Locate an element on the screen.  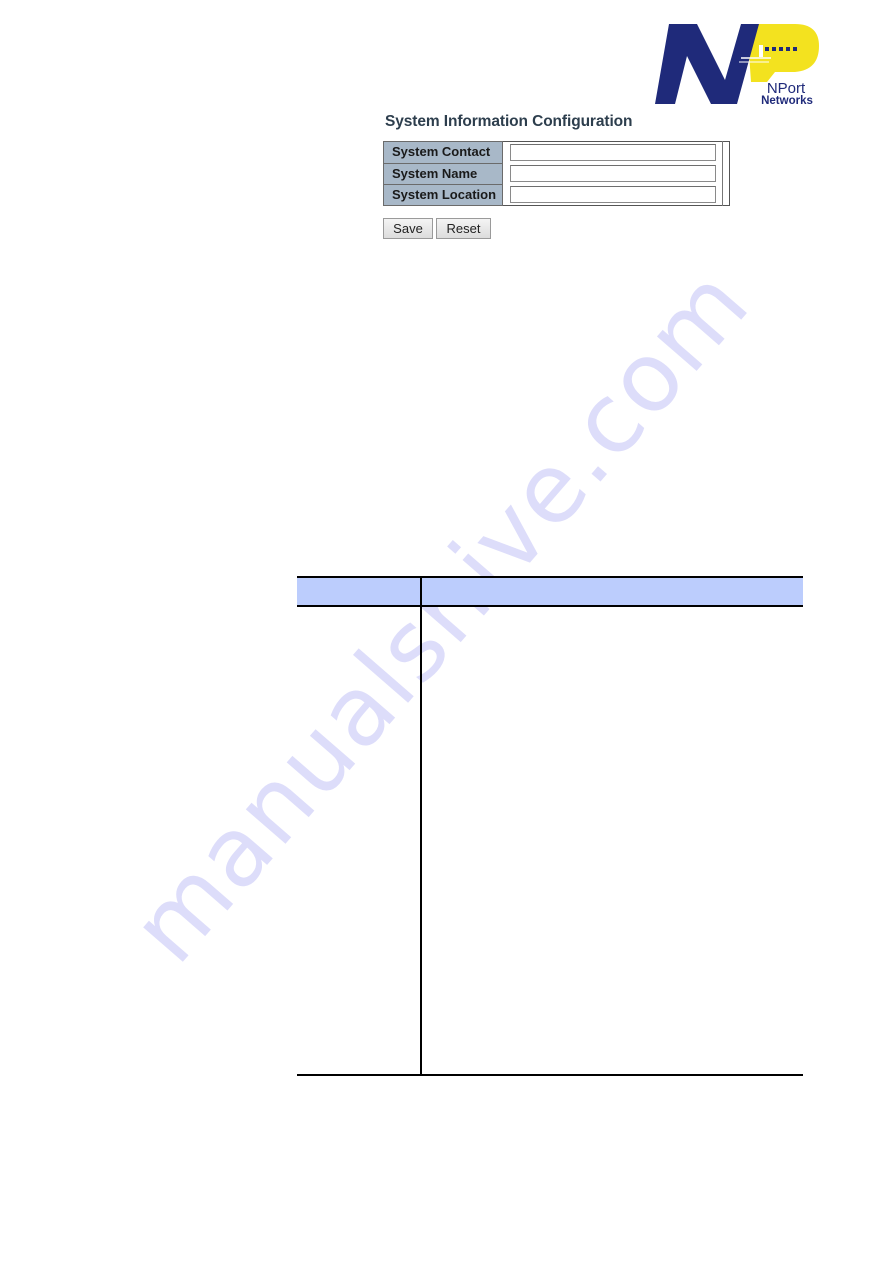
system-contact-label: System Contact is located at coordinates (443, 152).